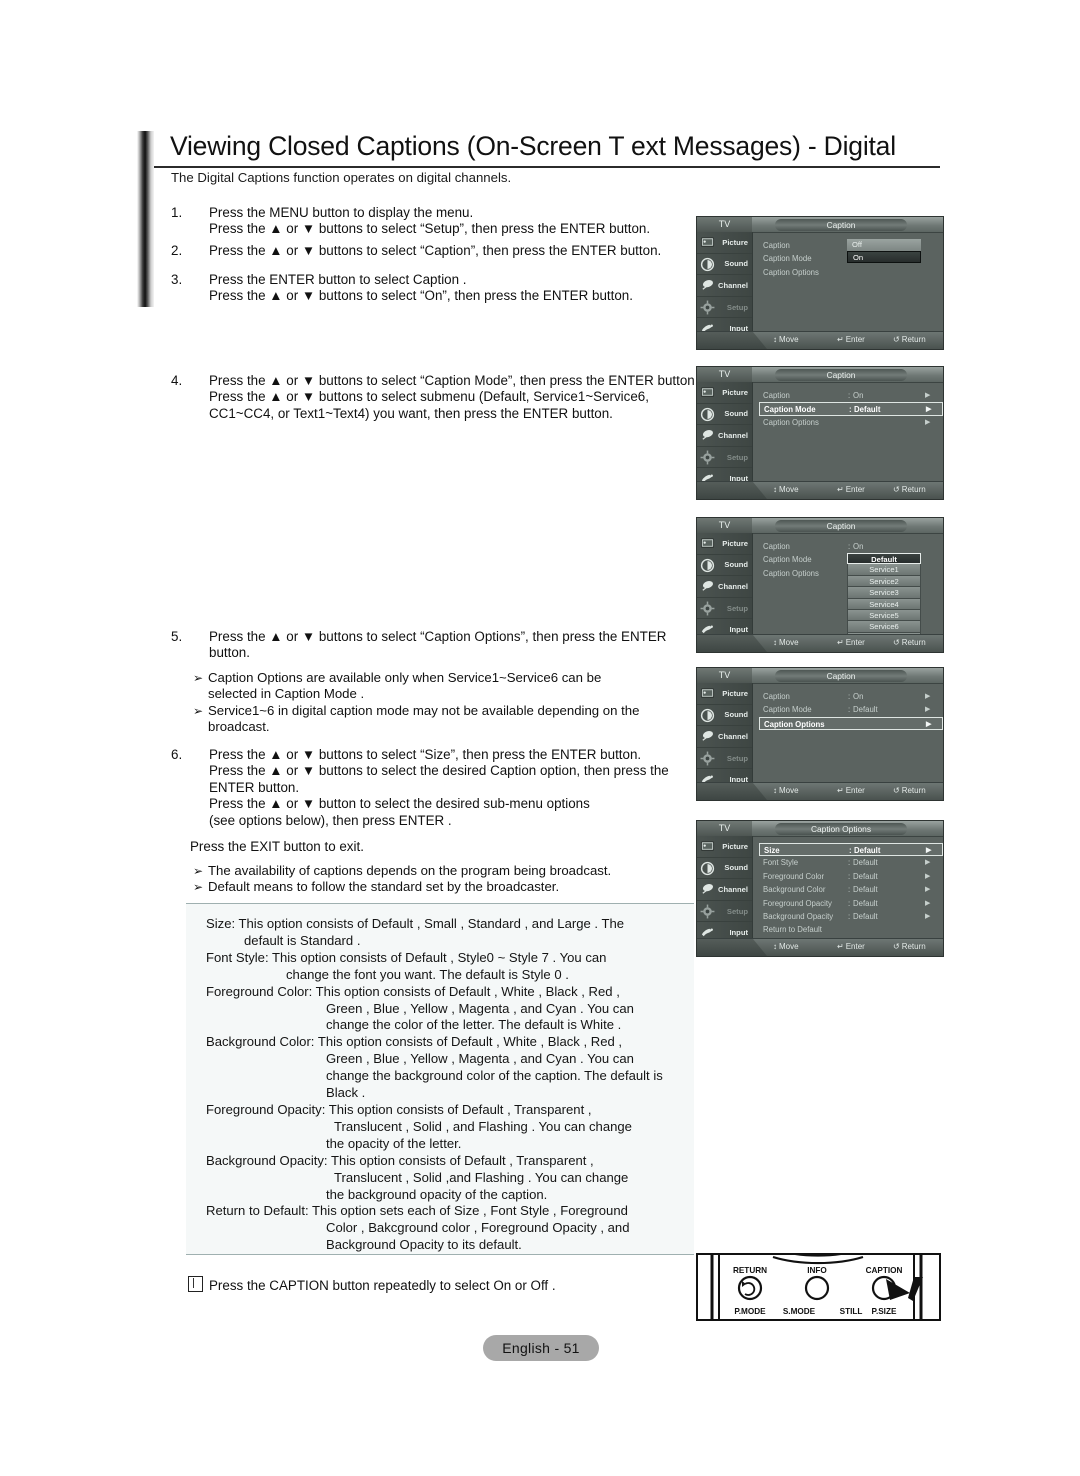 The width and height of the screenshot is (1080, 1476). Describe the element at coordinates (799, 1311) in the screenshot. I see `svg-text: S.MODE` at that location.